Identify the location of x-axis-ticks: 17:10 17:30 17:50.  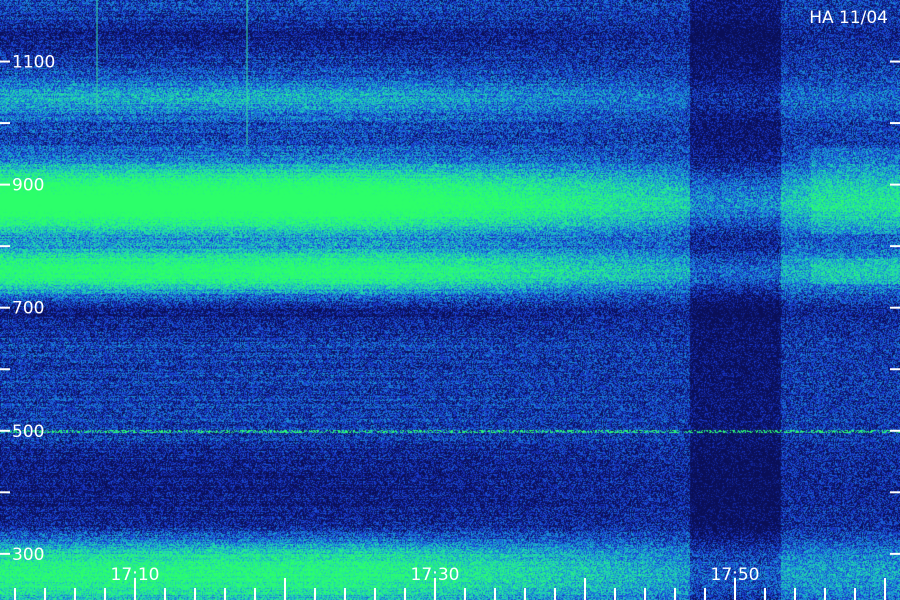
(450, 582).